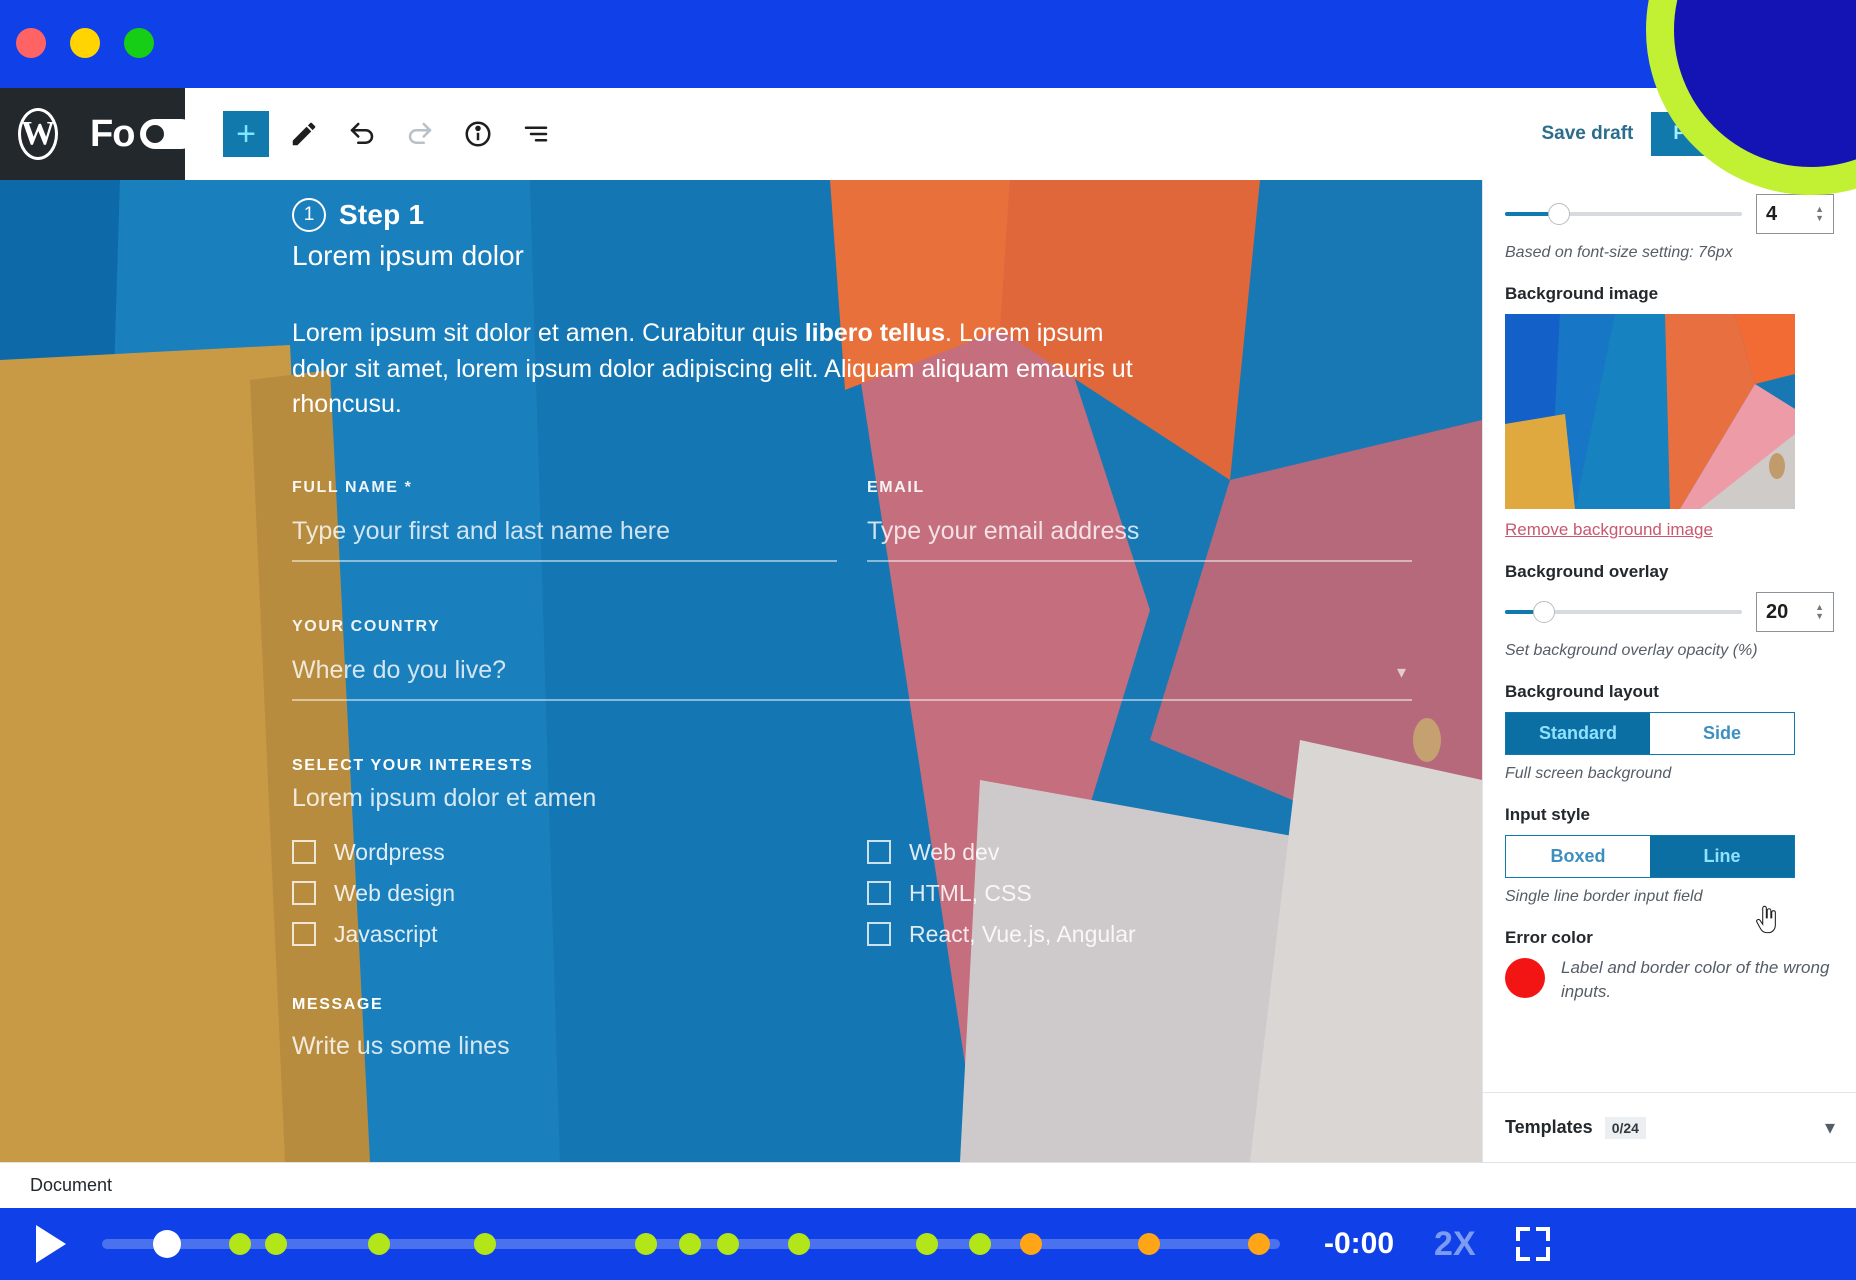  Describe the element at coordinates (852, 1046) in the screenshot. I see `message-textarea: Write us some lines` at that location.